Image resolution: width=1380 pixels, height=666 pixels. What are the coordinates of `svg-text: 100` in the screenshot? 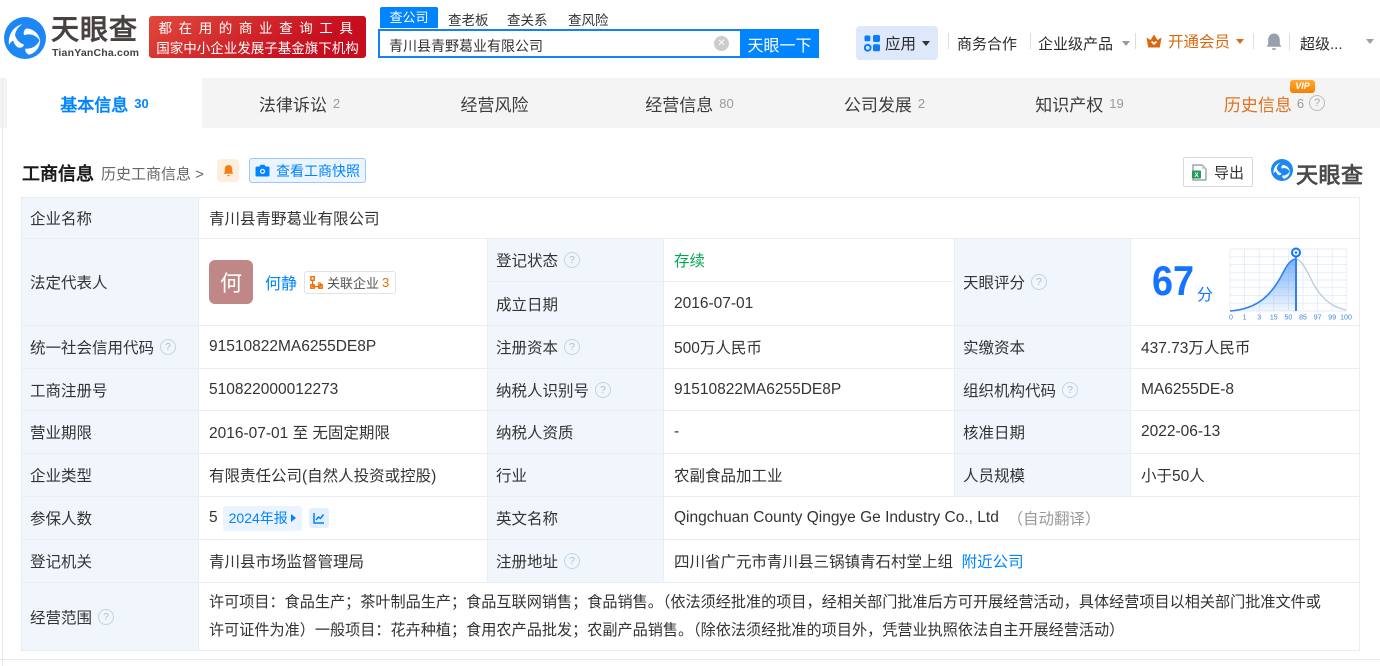 It's located at (1346, 318).